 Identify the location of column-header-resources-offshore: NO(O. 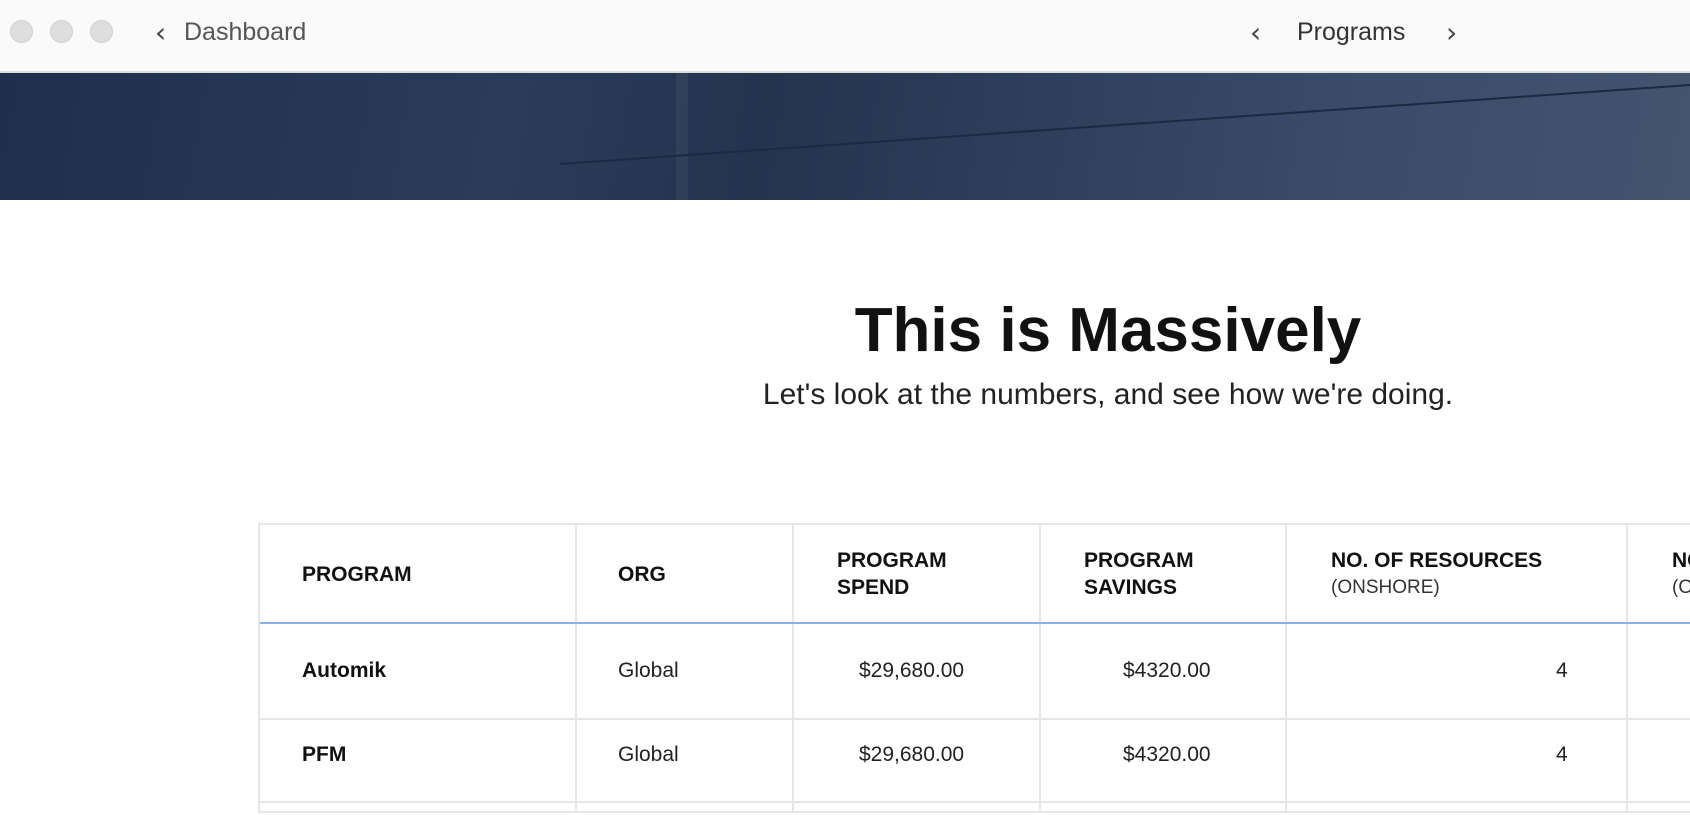
(1681, 574).